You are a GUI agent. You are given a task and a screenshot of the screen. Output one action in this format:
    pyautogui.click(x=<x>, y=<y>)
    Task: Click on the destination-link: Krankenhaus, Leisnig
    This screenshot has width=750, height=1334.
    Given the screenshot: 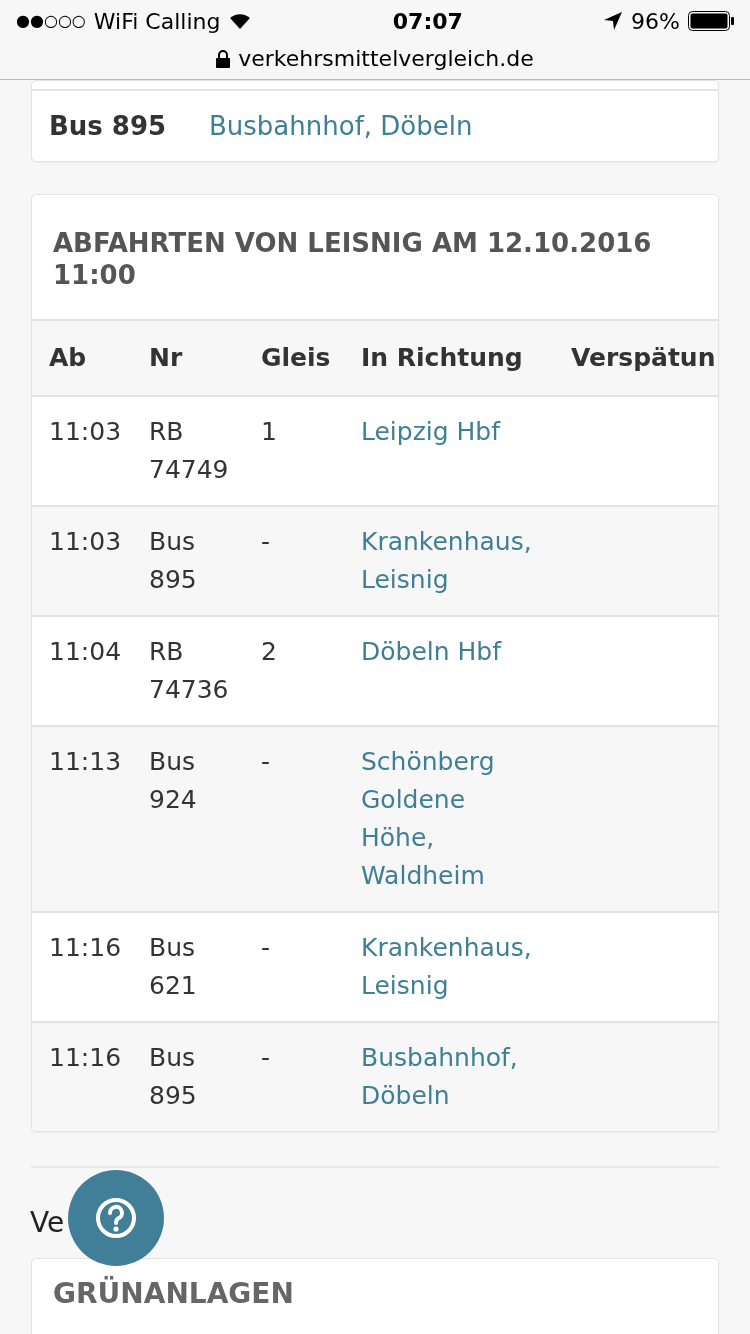 What is the action you would take?
    pyautogui.click(x=452, y=967)
    